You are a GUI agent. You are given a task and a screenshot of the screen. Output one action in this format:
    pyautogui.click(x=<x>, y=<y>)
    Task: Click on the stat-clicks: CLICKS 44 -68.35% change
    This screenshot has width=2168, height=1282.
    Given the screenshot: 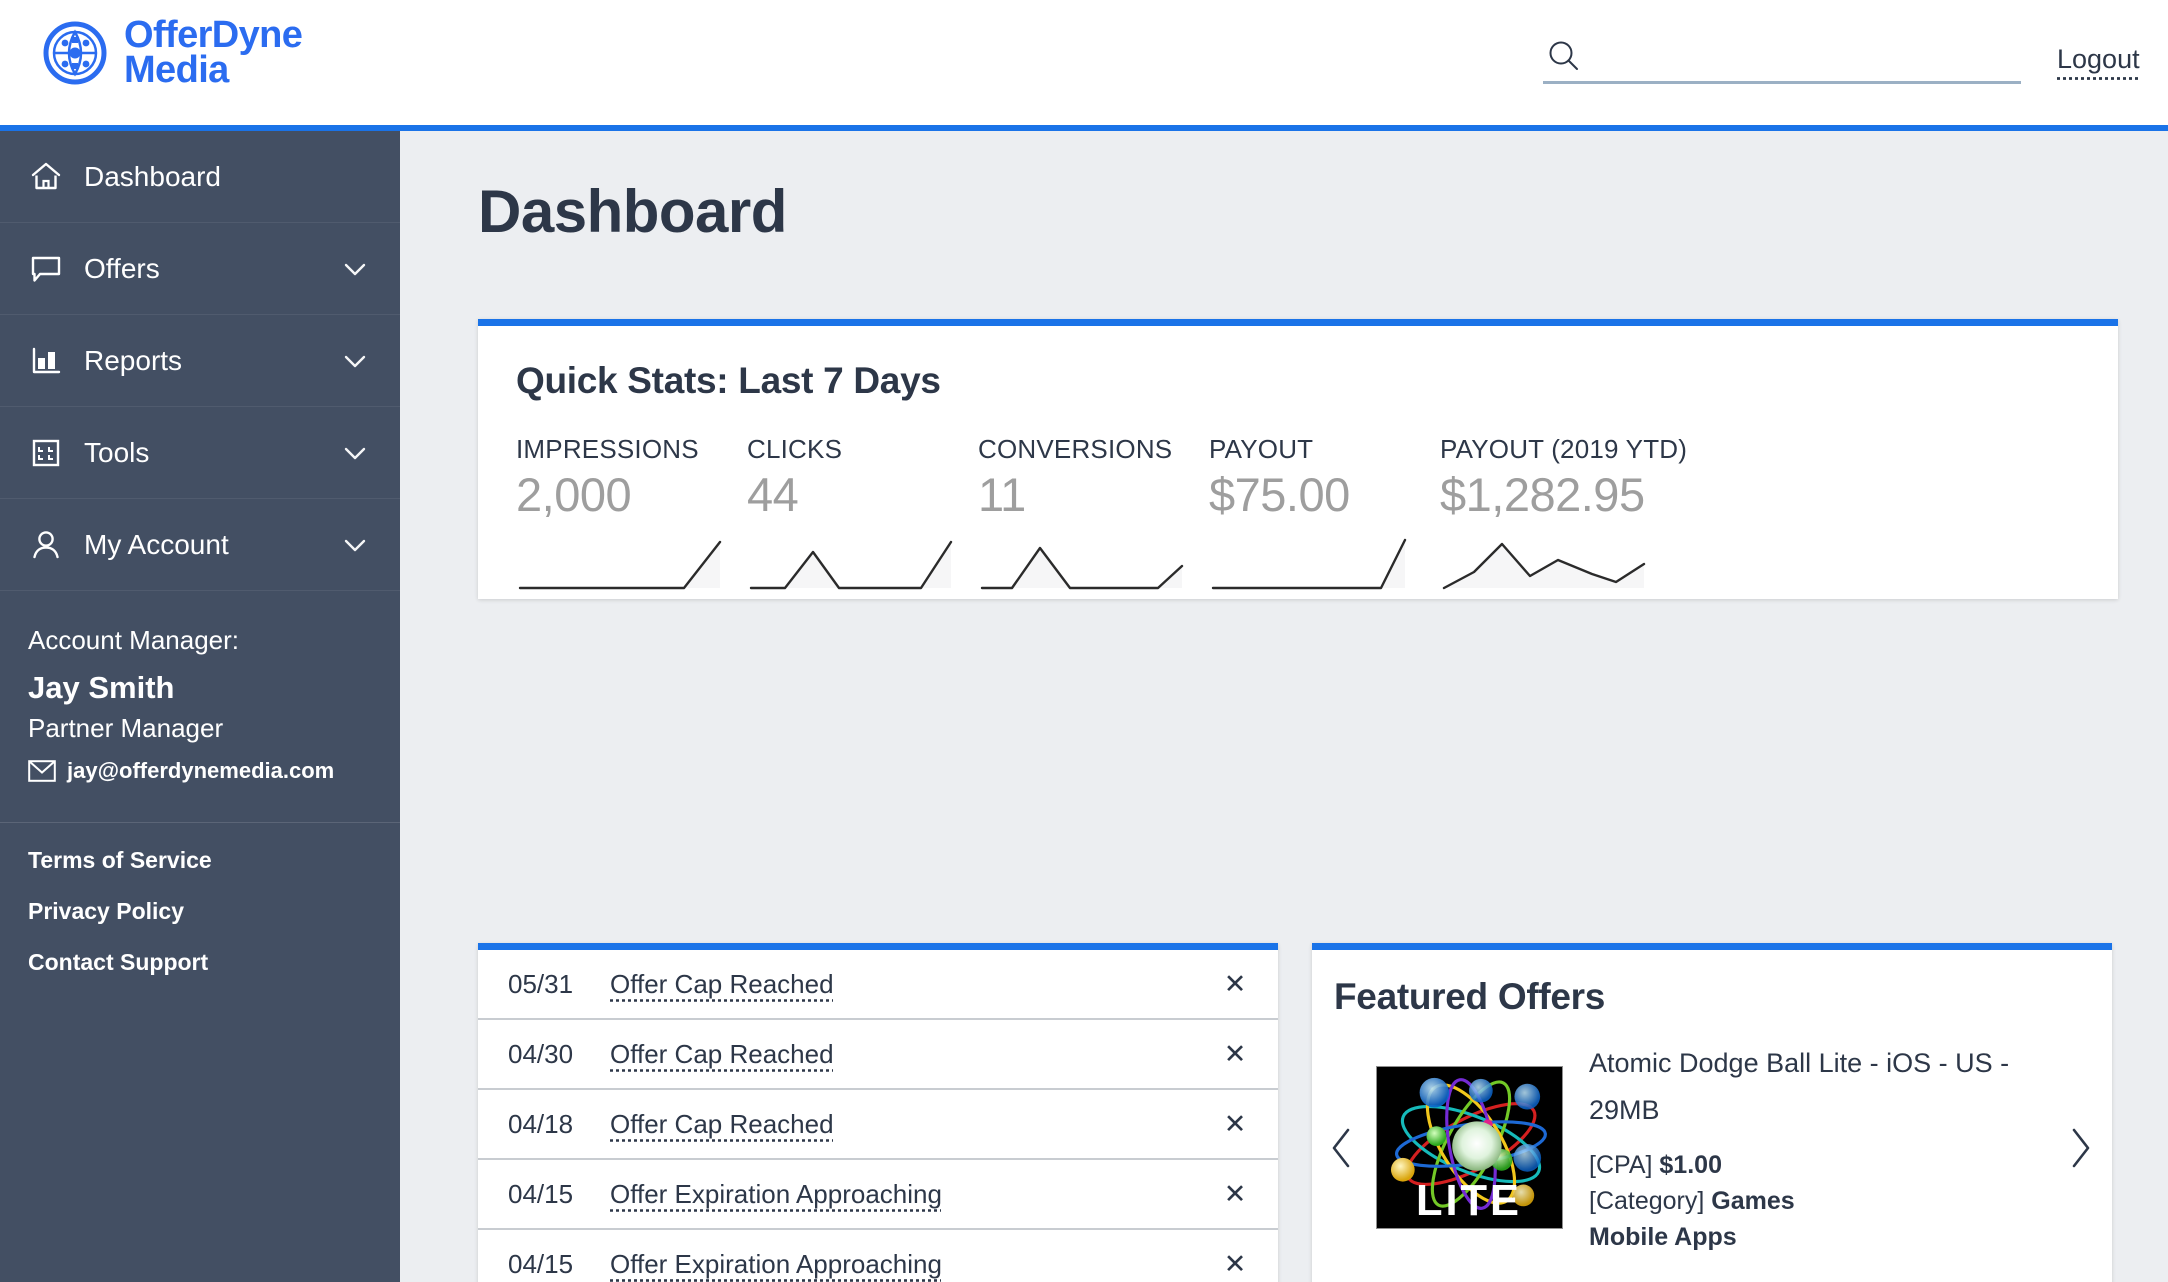 What is the action you would take?
    pyautogui.click(x=862, y=516)
    